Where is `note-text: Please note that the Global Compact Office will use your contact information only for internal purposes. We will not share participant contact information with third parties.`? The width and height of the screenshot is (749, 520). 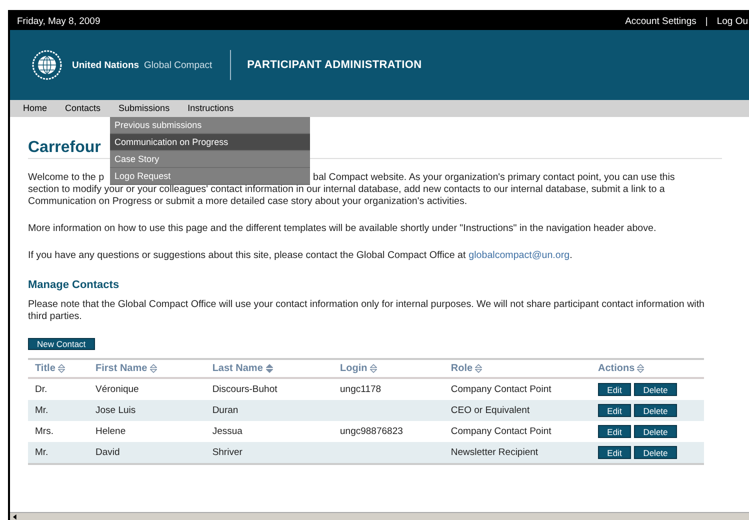
note-text: Please note that the Global Compact Office will use your contact information only for internal purposes. We will not share participant contact information with third parties. is located at coordinates (367, 311).